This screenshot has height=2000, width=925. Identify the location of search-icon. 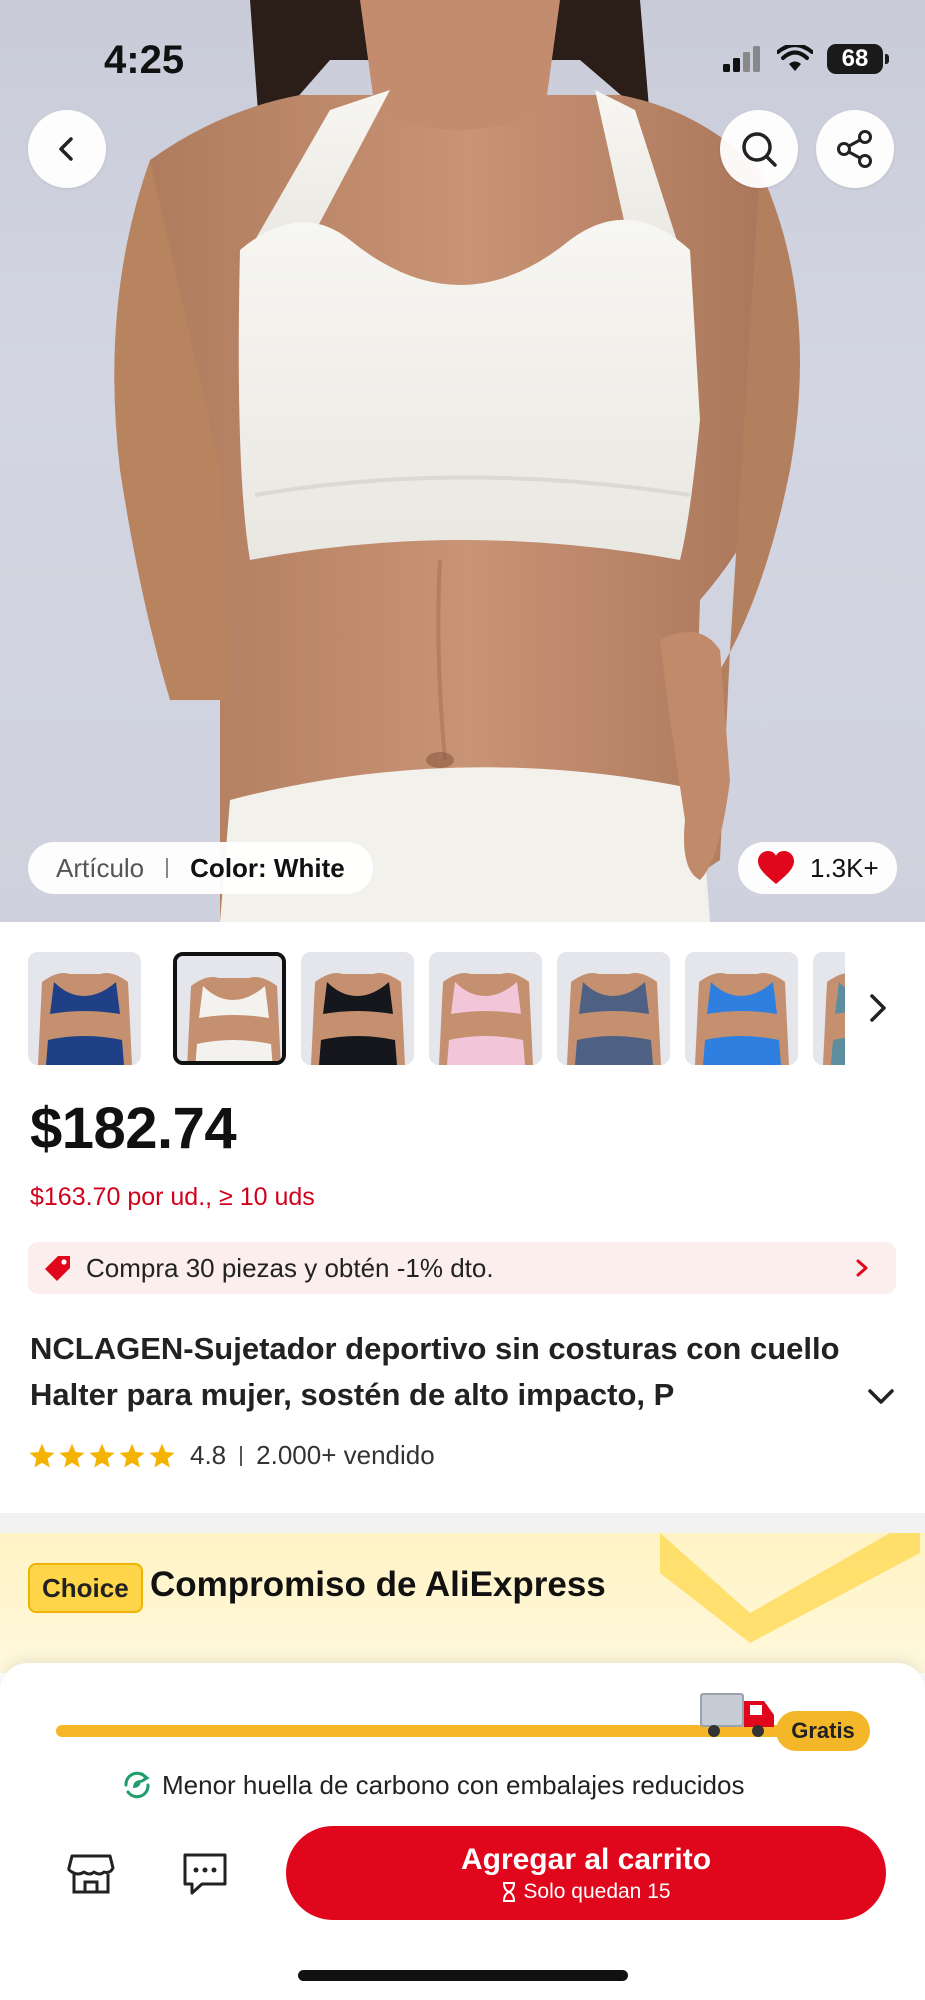
(759, 149).